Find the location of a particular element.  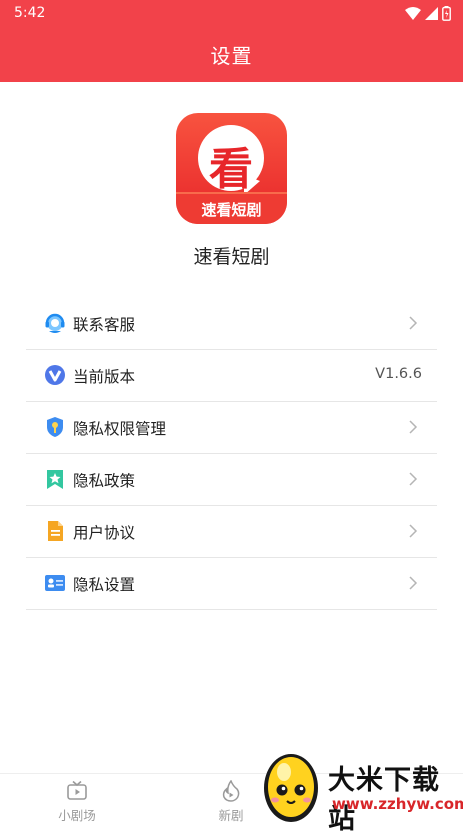

app-name: 速看短剧 is located at coordinates (231, 257).